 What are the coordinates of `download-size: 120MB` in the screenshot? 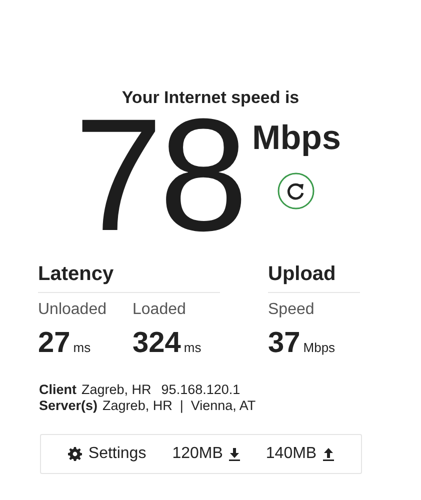 It's located at (197, 454).